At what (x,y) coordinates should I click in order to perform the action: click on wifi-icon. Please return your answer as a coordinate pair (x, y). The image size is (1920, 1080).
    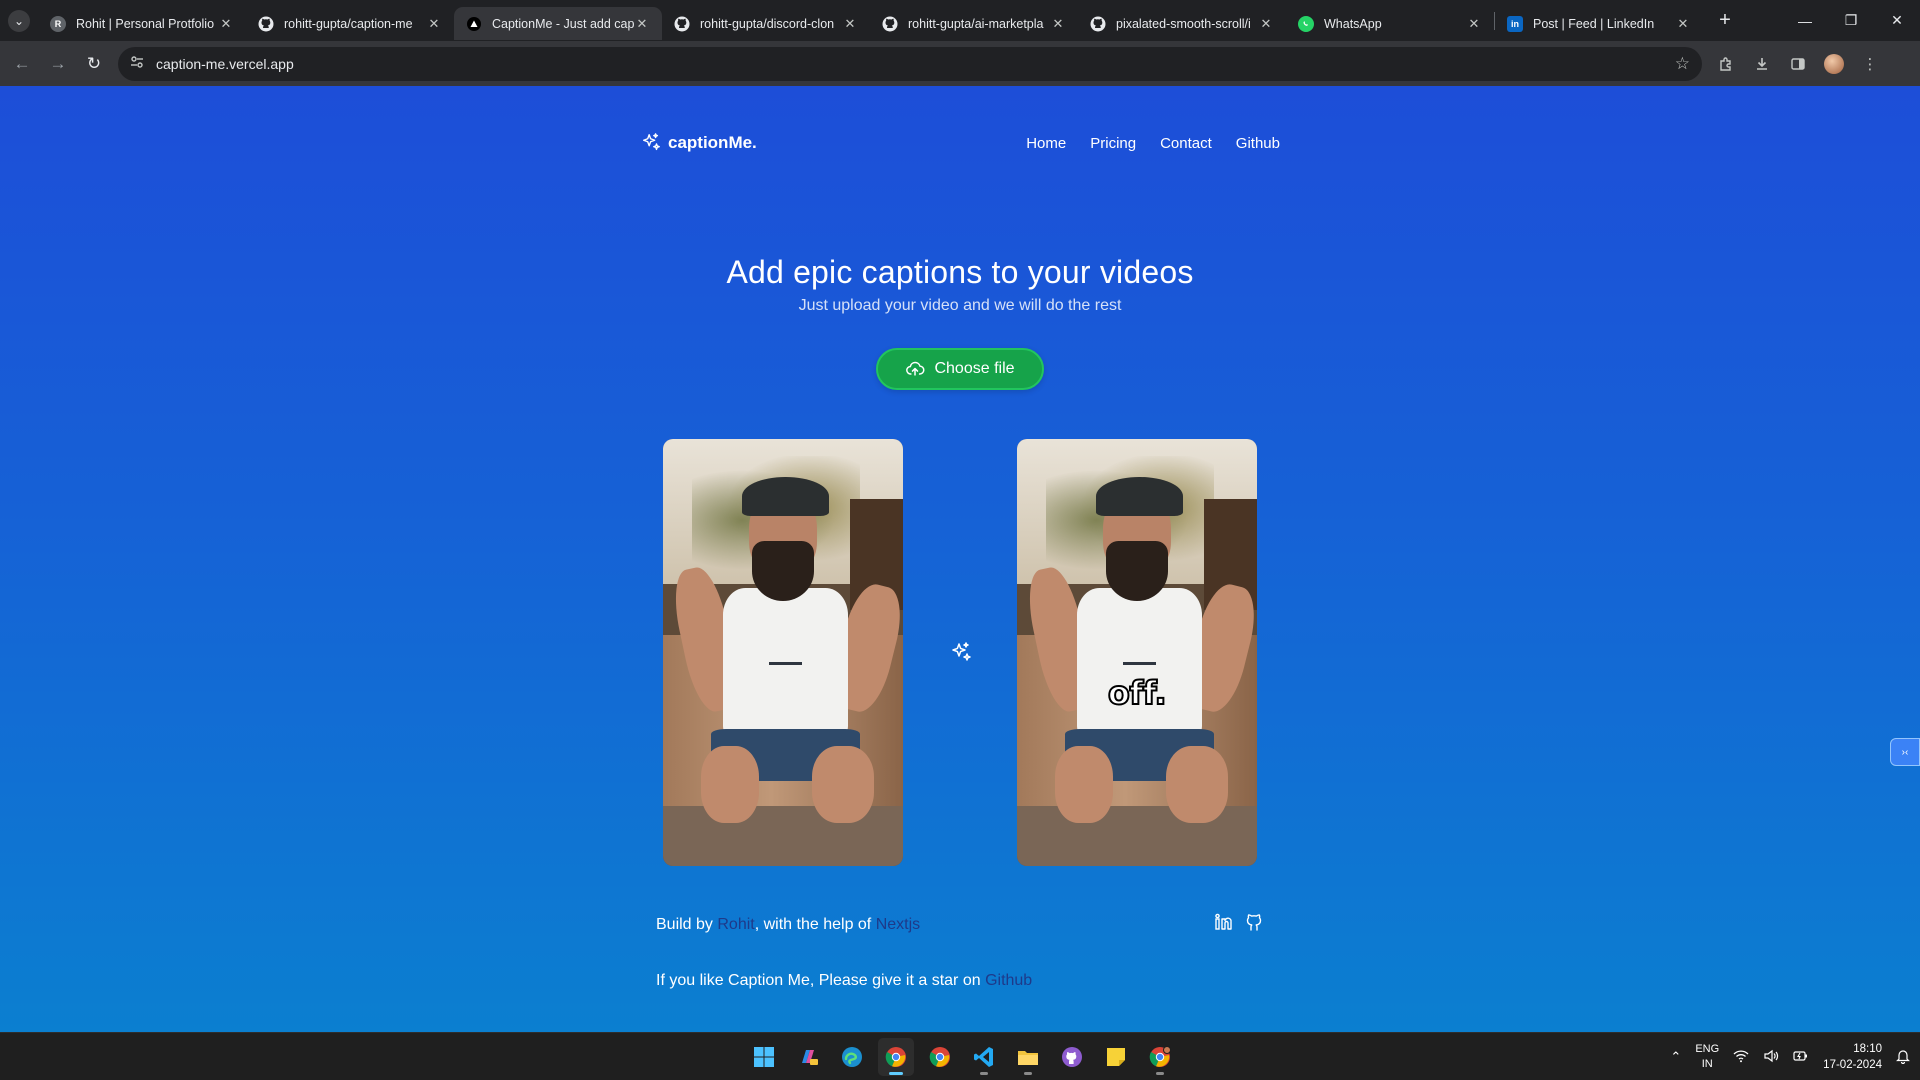
    Looking at the image, I should click on (1741, 1057).